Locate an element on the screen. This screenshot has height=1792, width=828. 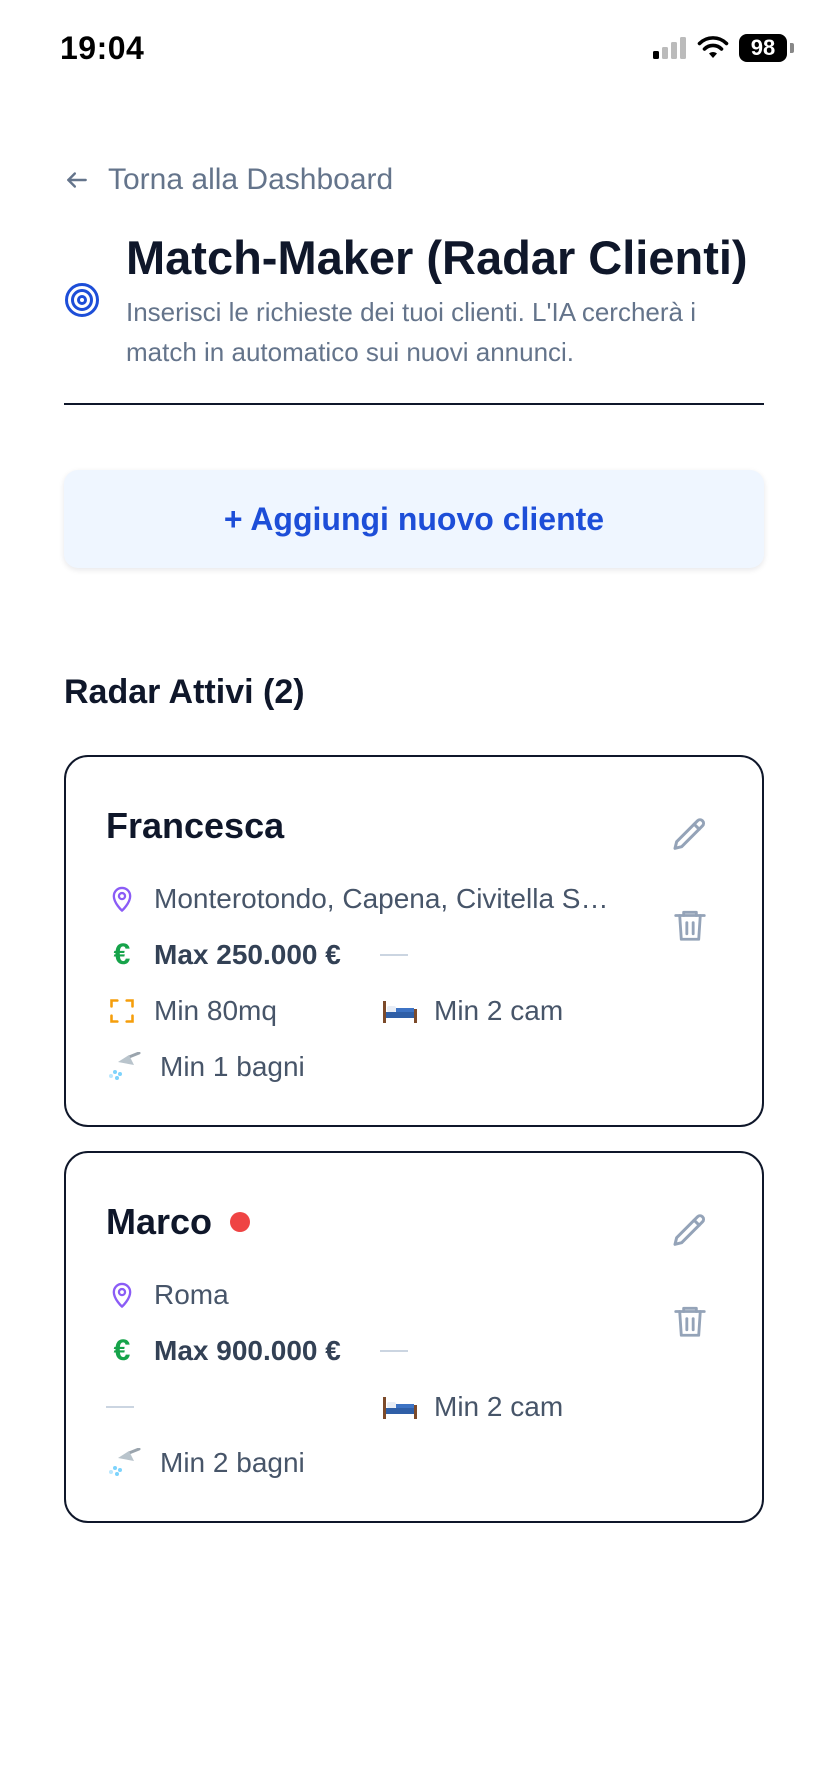
new-match-indicator is located at coordinates (240, 1222).